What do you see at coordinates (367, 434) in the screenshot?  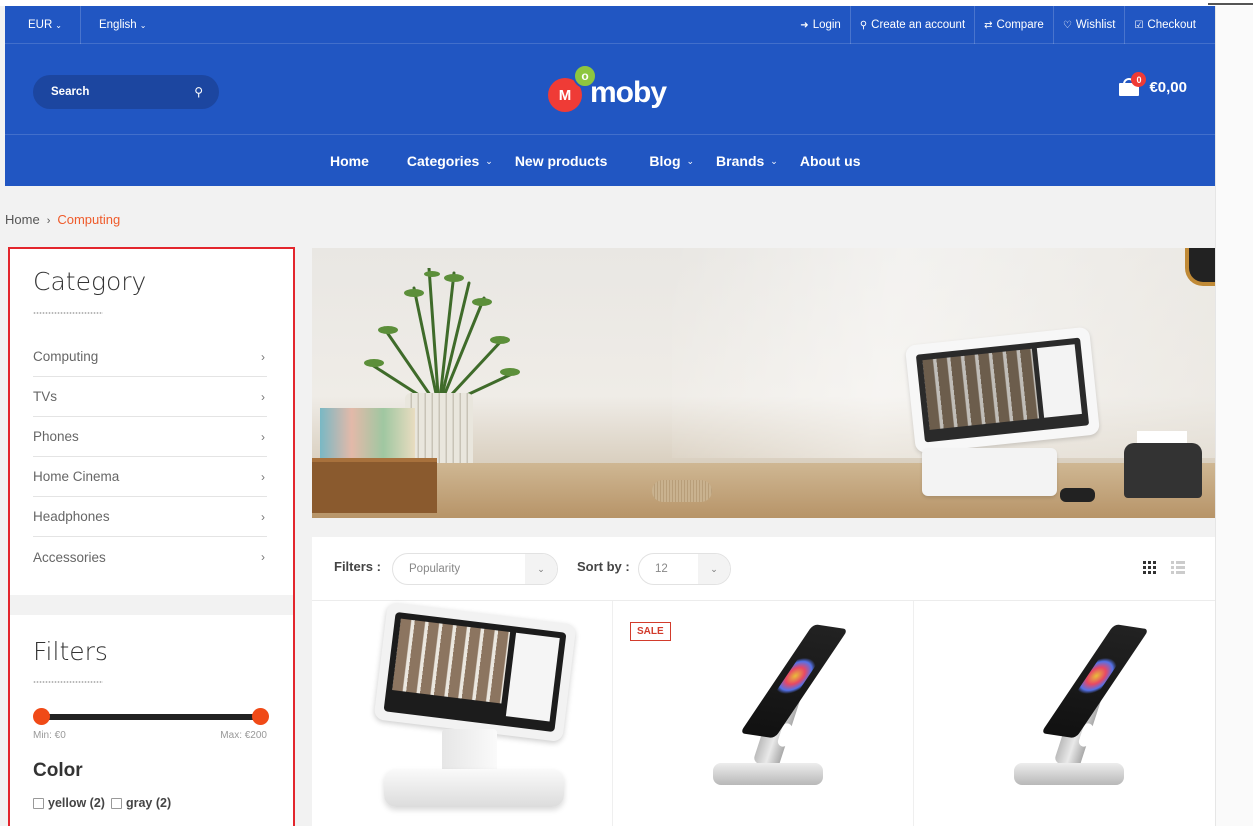 I see `cards-stack` at bounding box center [367, 434].